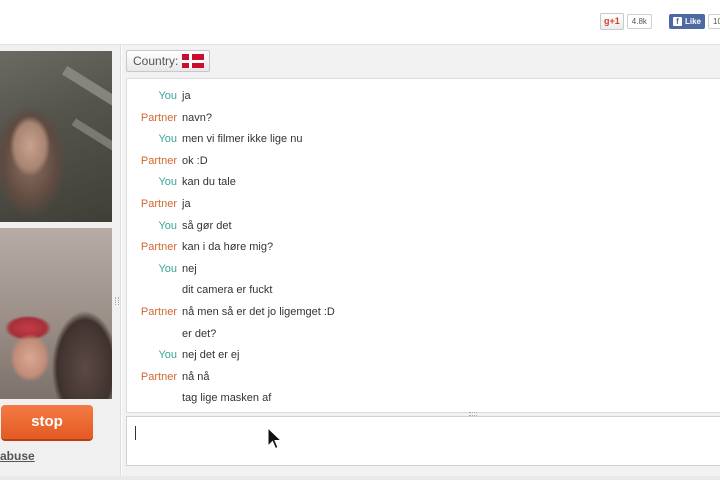 Image resolution: width=720 pixels, height=480 pixels. What do you see at coordinates (227, 290) in the screenshot?
I see `message-text: dit camera er fuckt` at bounding box center [227, 290].